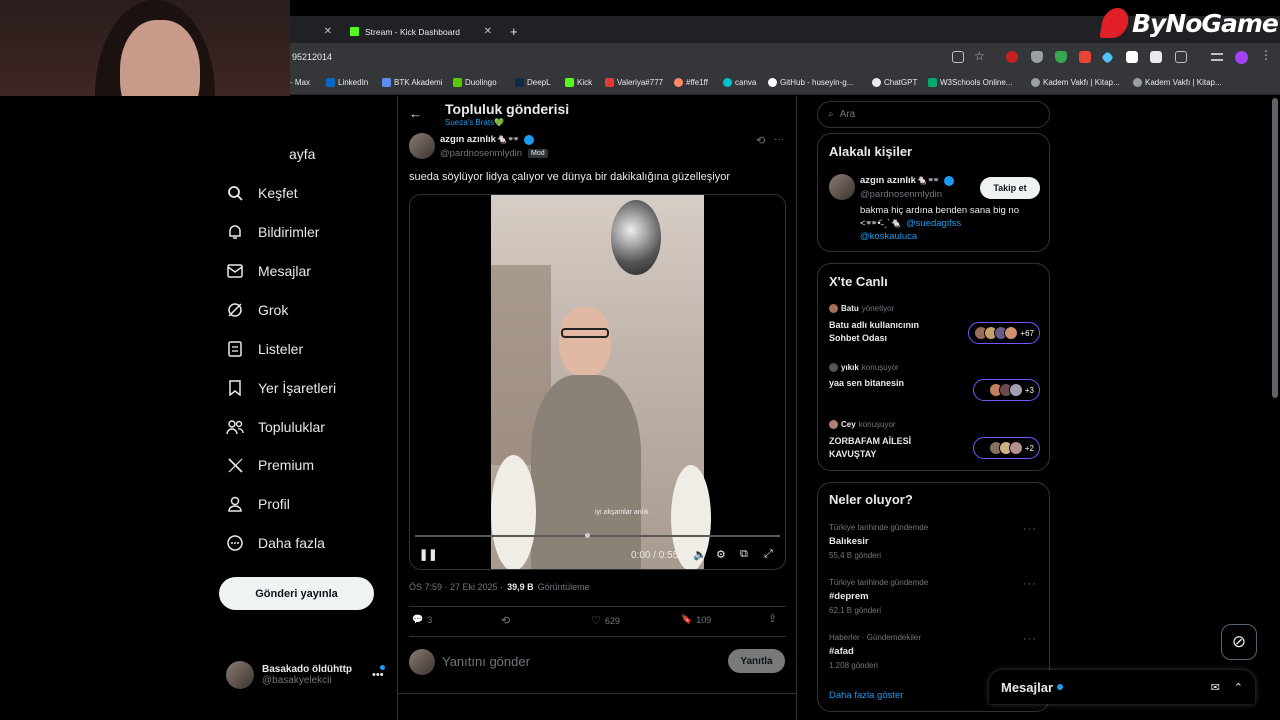 The image size is (1280, 720). Describe the element at coordinates (315, 31) in the screenshot. I see `browser-tab: ✕` at that location.